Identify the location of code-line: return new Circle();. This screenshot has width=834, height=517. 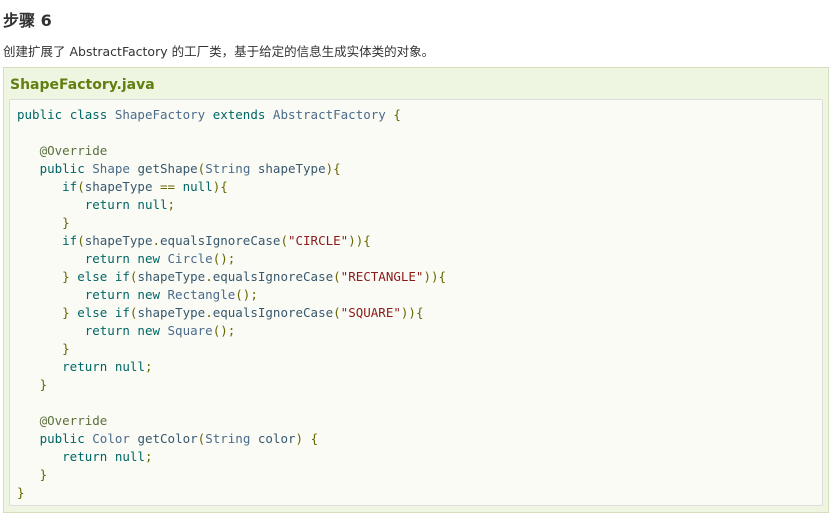
(160, 258).